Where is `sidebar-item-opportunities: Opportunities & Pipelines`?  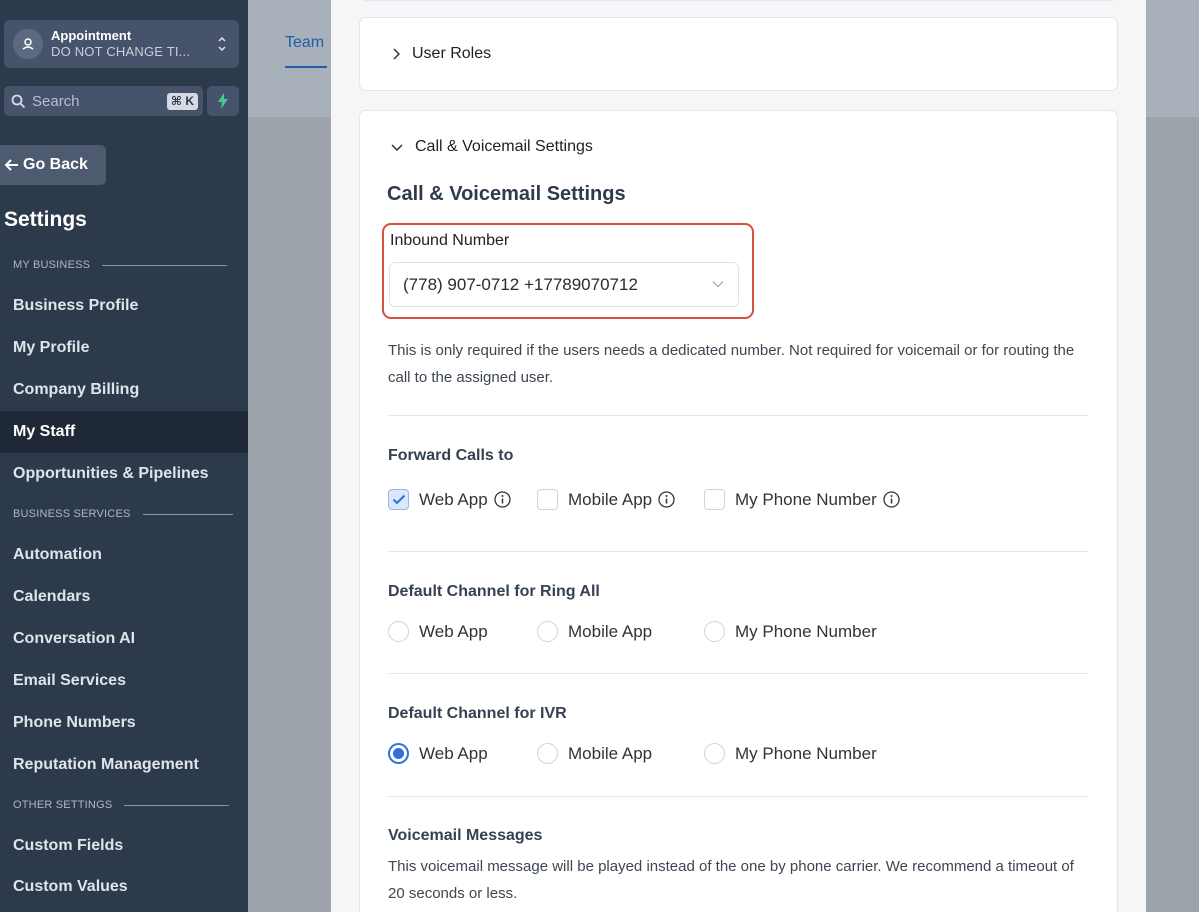
sidebar-item-opportunities: Opportunities & Pipelines is located at coordinates (124, 474).